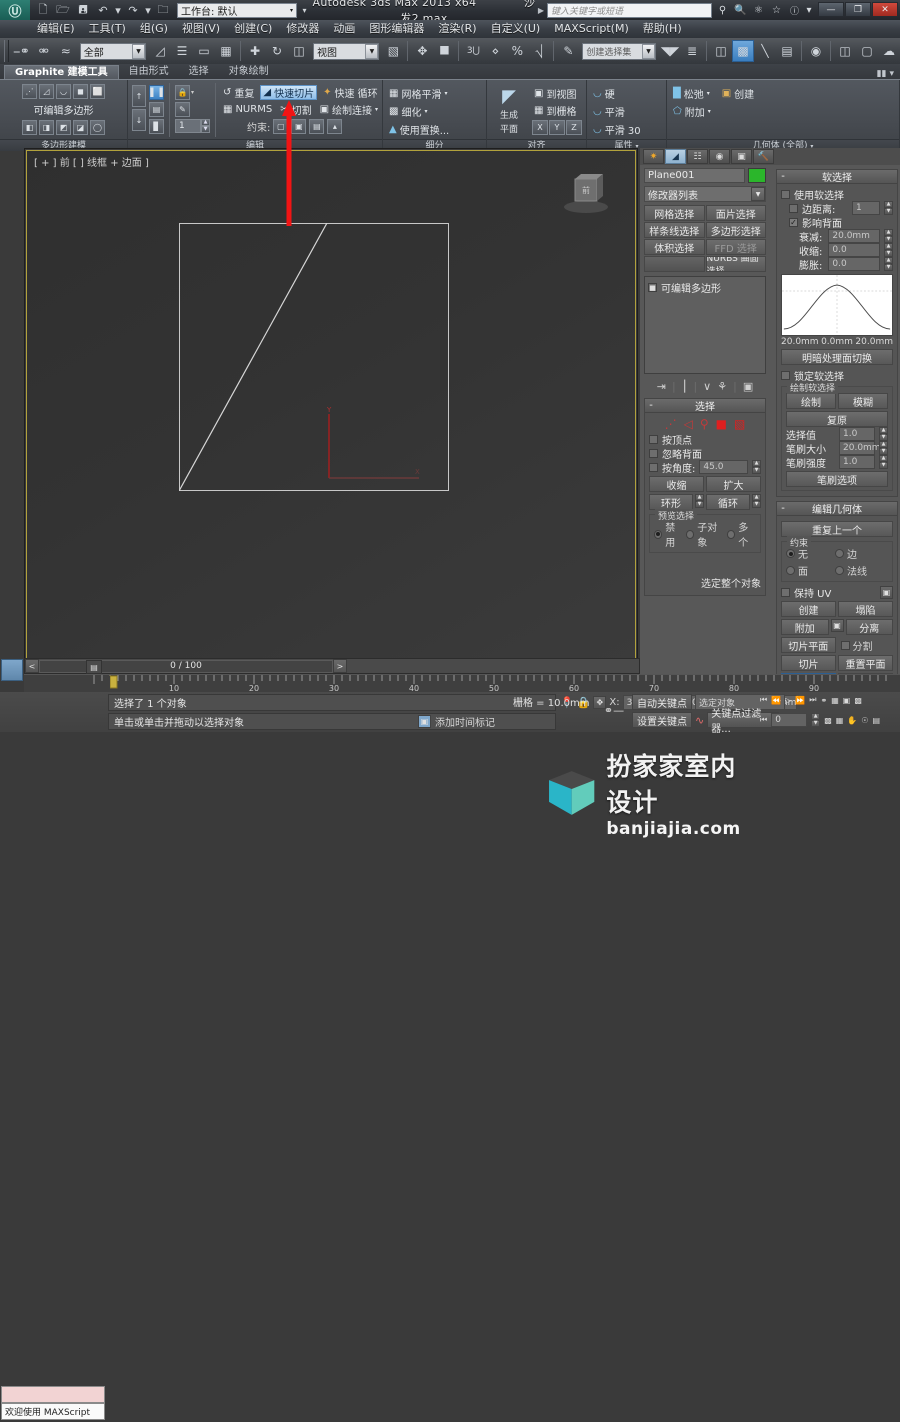 This screenshot has height=1422, width=900. Describe the element at coordinates (182, 51) in the screenshot. I see `select-by-name-icon: ☰` at that location.